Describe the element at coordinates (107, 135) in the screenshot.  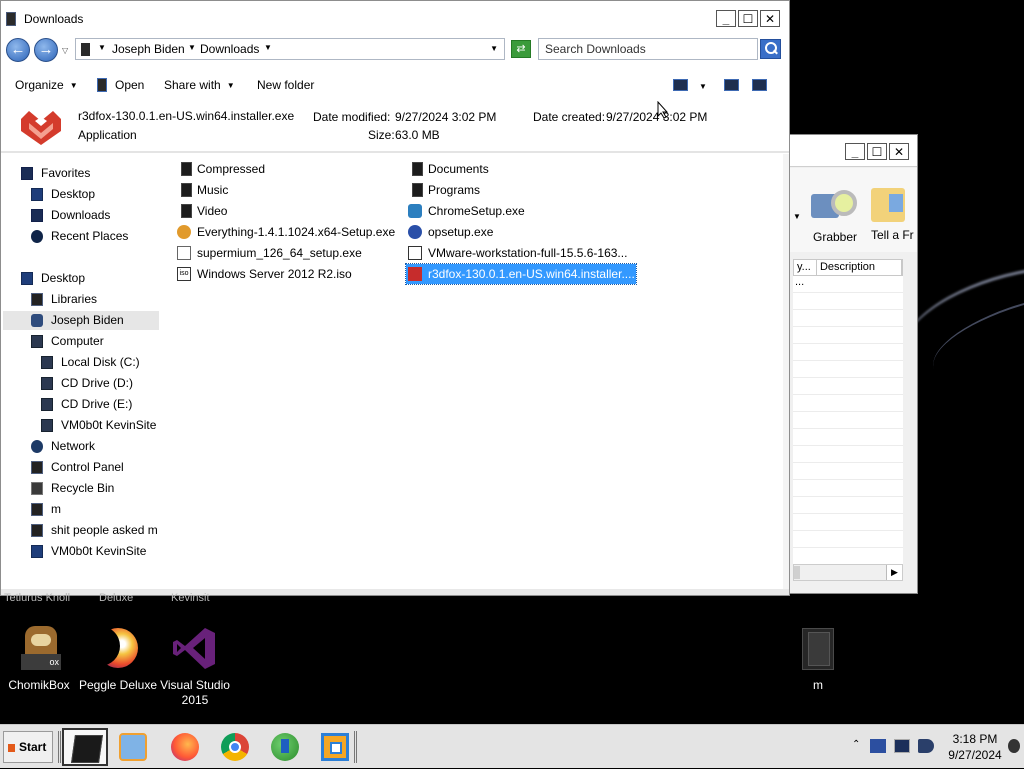
I see `details-type: Application` at that location.